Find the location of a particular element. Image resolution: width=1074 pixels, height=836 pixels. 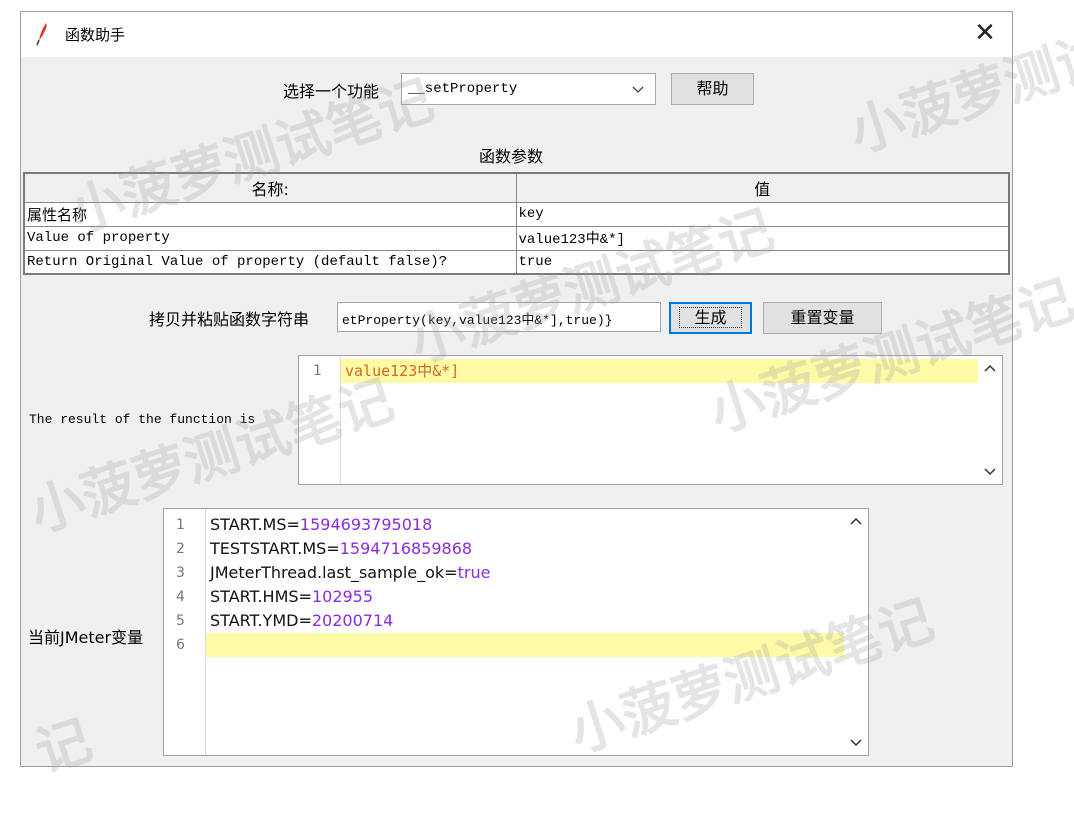

params-section-title: 函数参数 is located at coordinates (511, 156).